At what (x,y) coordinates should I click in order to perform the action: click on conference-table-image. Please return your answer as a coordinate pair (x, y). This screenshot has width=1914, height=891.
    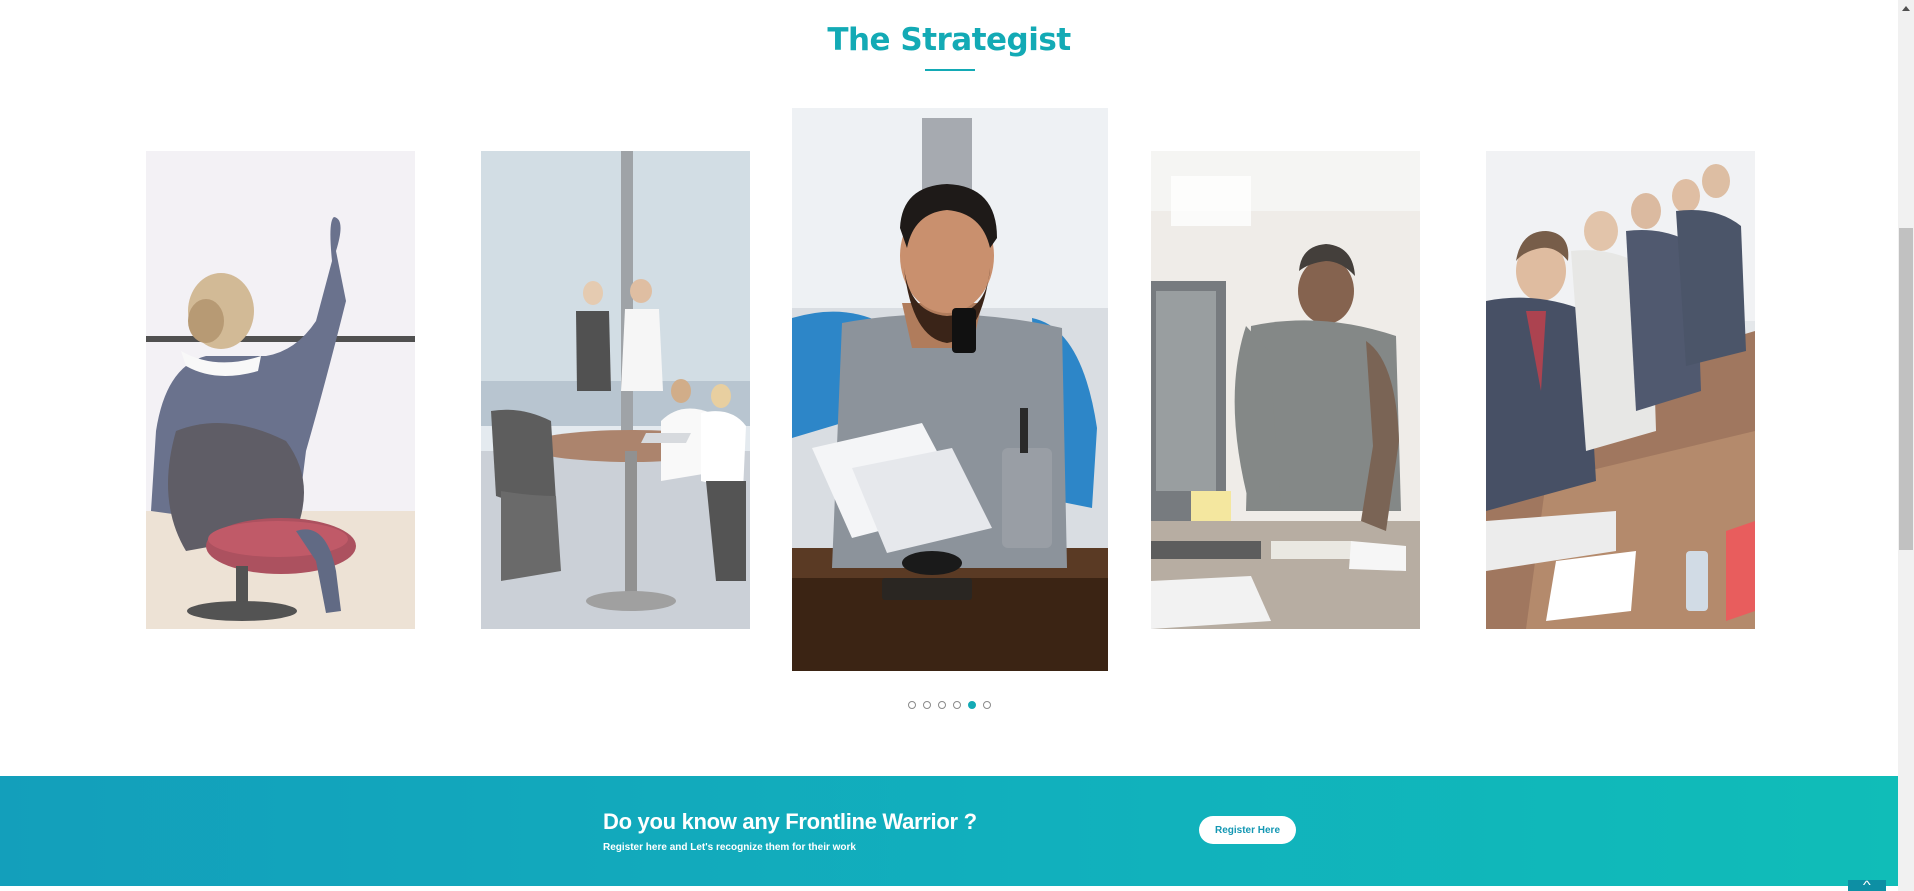
    Looking at the image, I should click on (1620, 390).